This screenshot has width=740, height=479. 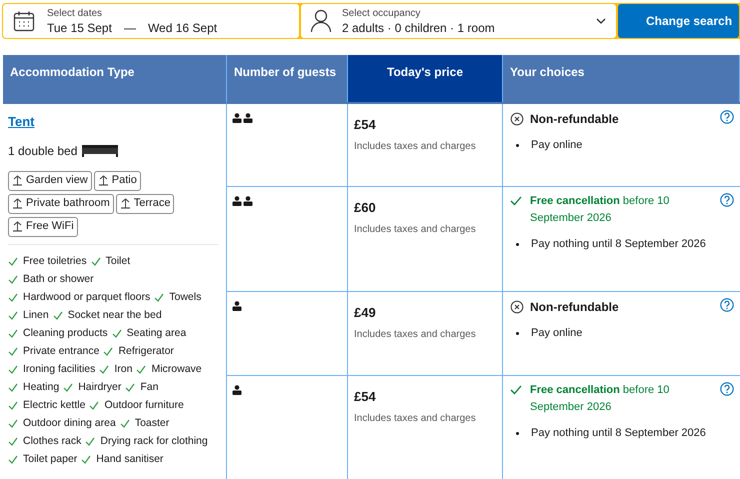 What do you see at coordinates (601, 21) in the screenshot?
I see `chevron-down-icon` at bounding box center [601, 21].